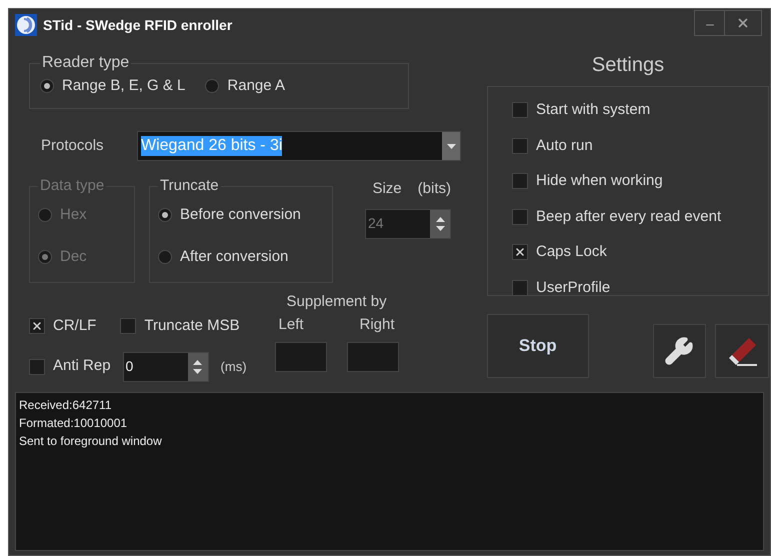  I want to click on radio-label: Hex, so click(73, 214).